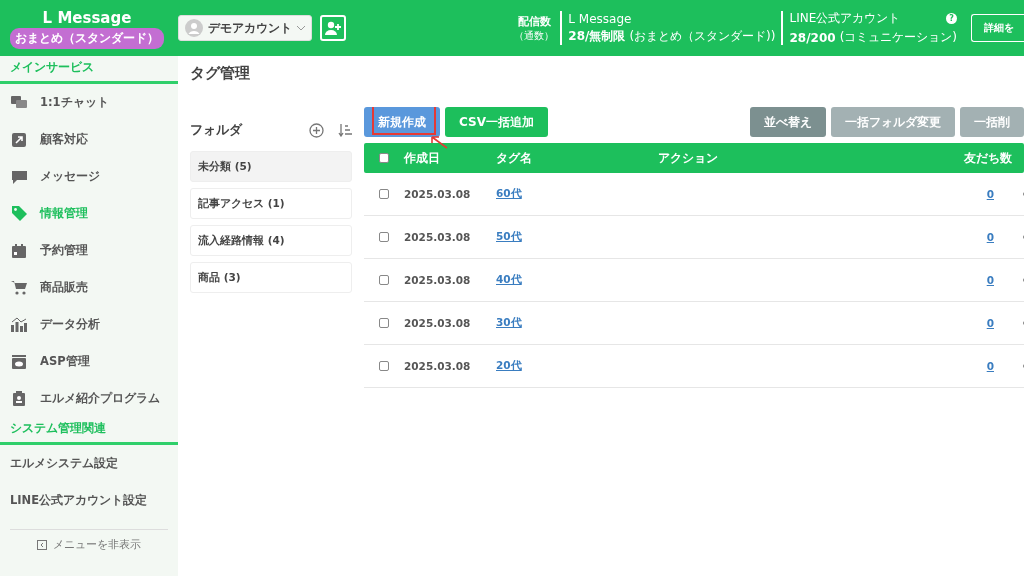 Image resolution: width=1024 pixels, height=576 pixels. Describe the element at coordinates (89, 176) in the screenshot. I see `sidebar-item: メッセージ` at that location.